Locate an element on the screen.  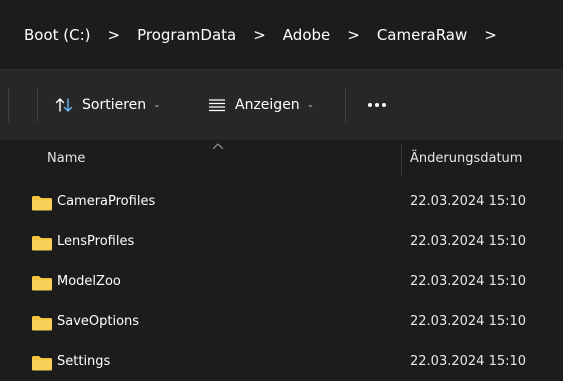
sort-ascending-icon is located at coordinates (218, 146).